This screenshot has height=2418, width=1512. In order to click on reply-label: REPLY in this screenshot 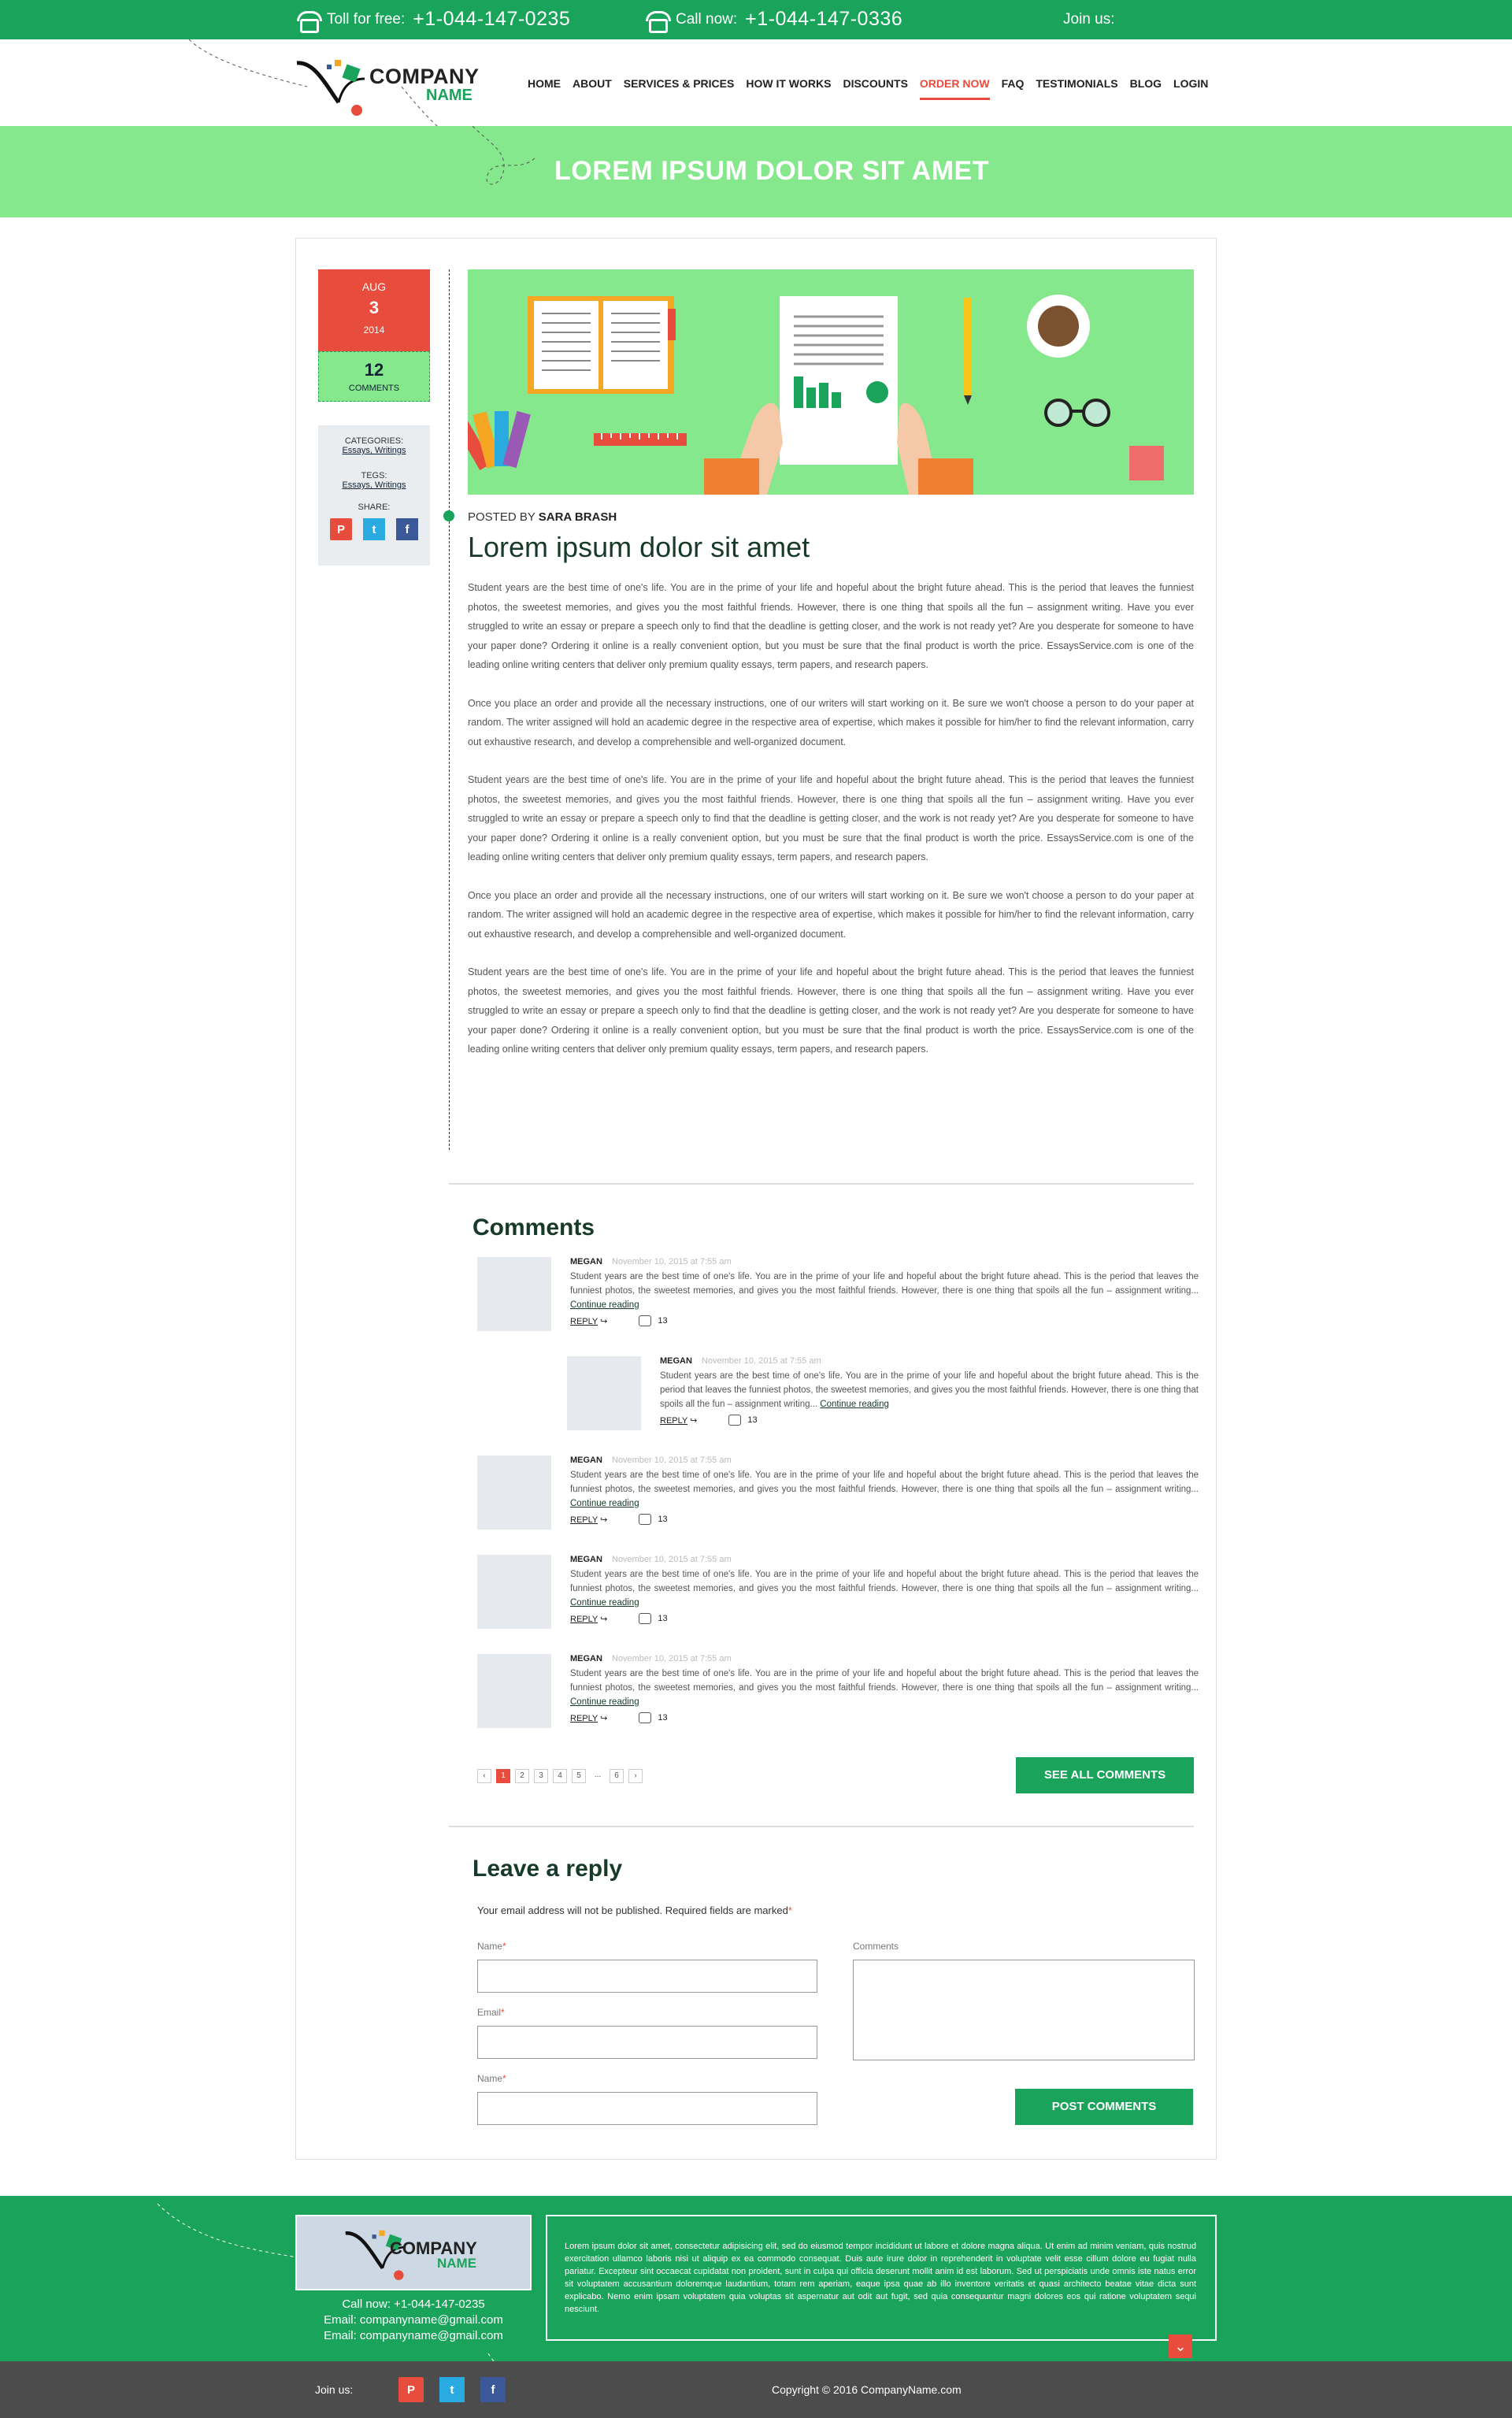, I will do `click(584, 1619)`.